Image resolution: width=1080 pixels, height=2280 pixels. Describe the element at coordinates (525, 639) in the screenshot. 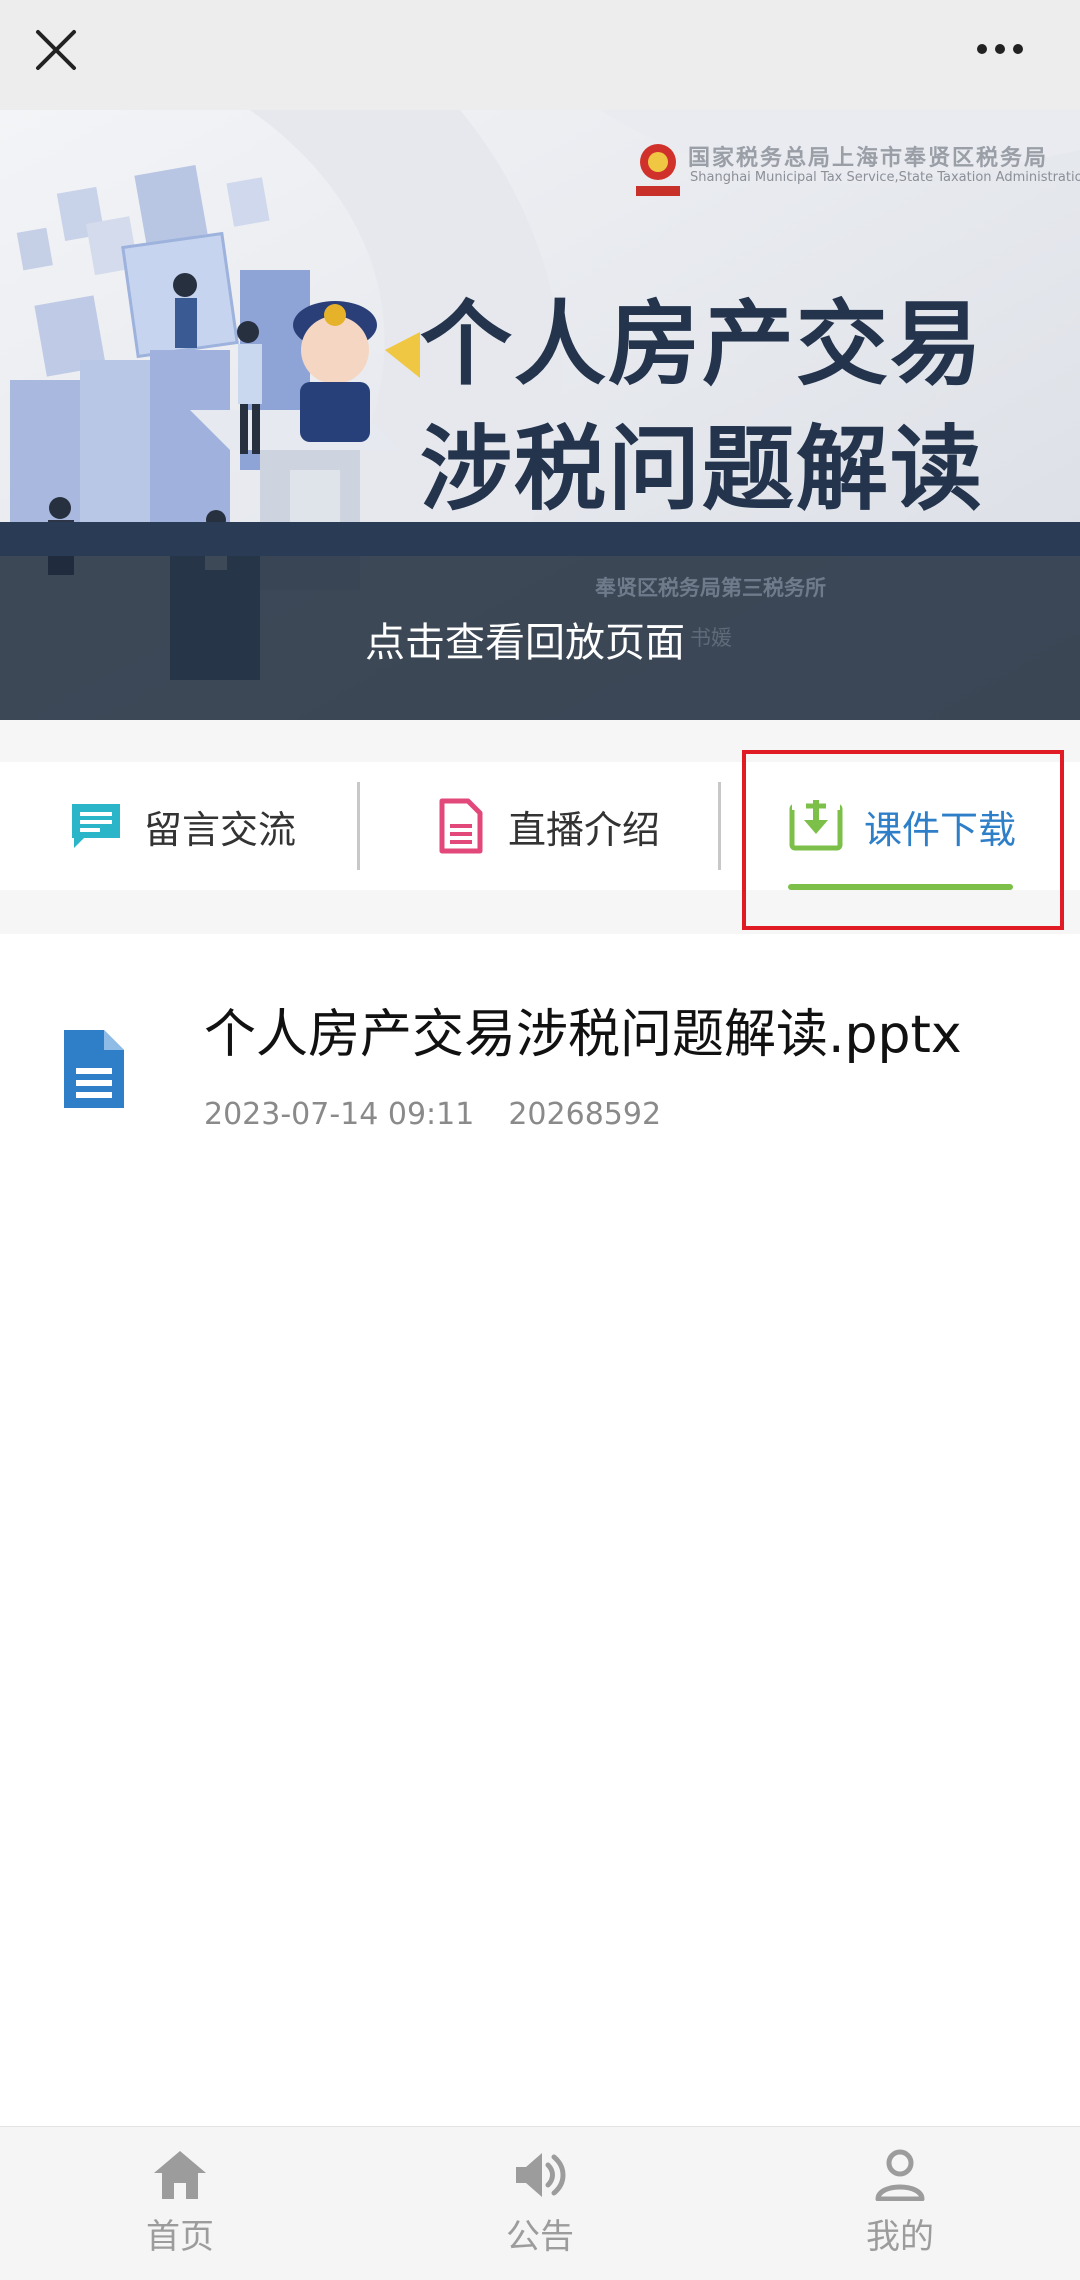

I see `replay-link: 点击查看回放页面` at that location.